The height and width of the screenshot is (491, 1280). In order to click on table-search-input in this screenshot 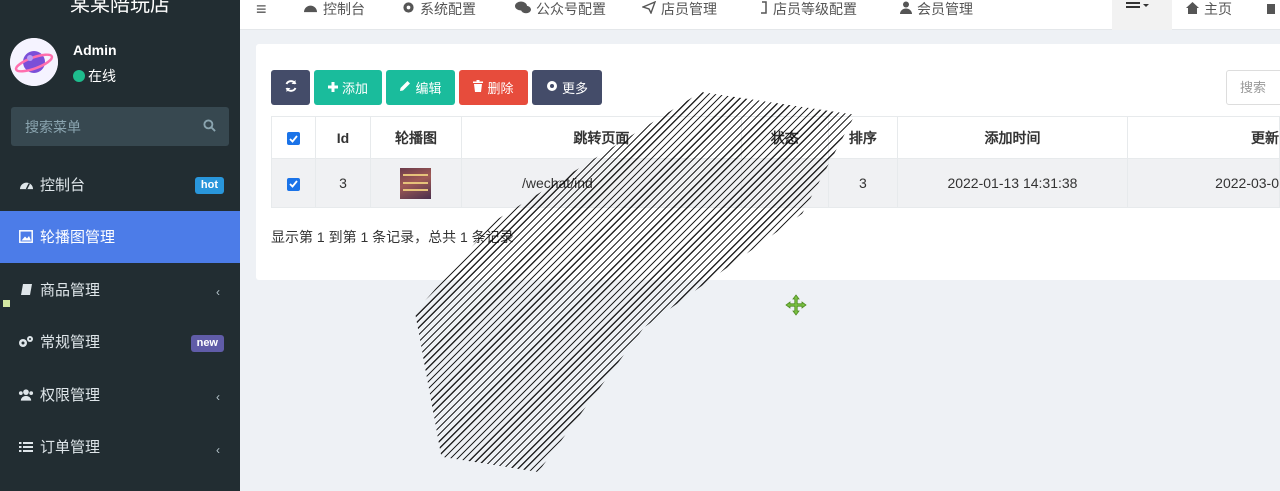, I will do `click(1253, 87)`.